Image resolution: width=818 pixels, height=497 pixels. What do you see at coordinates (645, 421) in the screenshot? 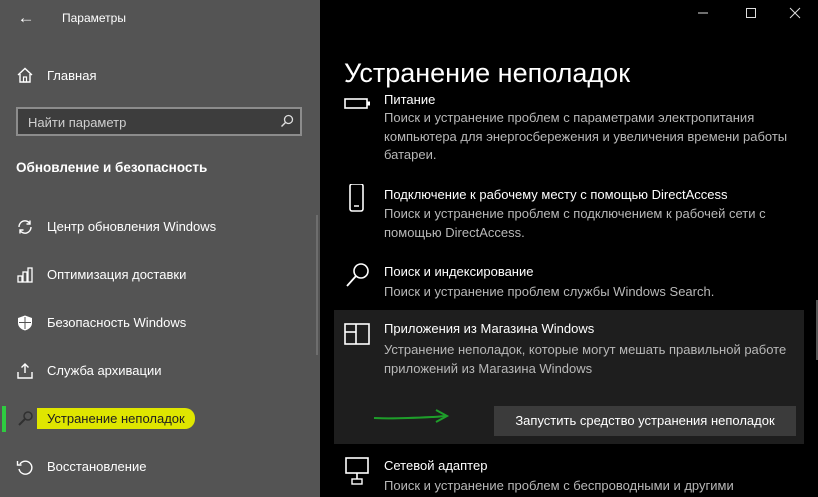
I see `run-troubleshooter-button: Запустить средство устранения неполадок` at bounding box center [645, 421].